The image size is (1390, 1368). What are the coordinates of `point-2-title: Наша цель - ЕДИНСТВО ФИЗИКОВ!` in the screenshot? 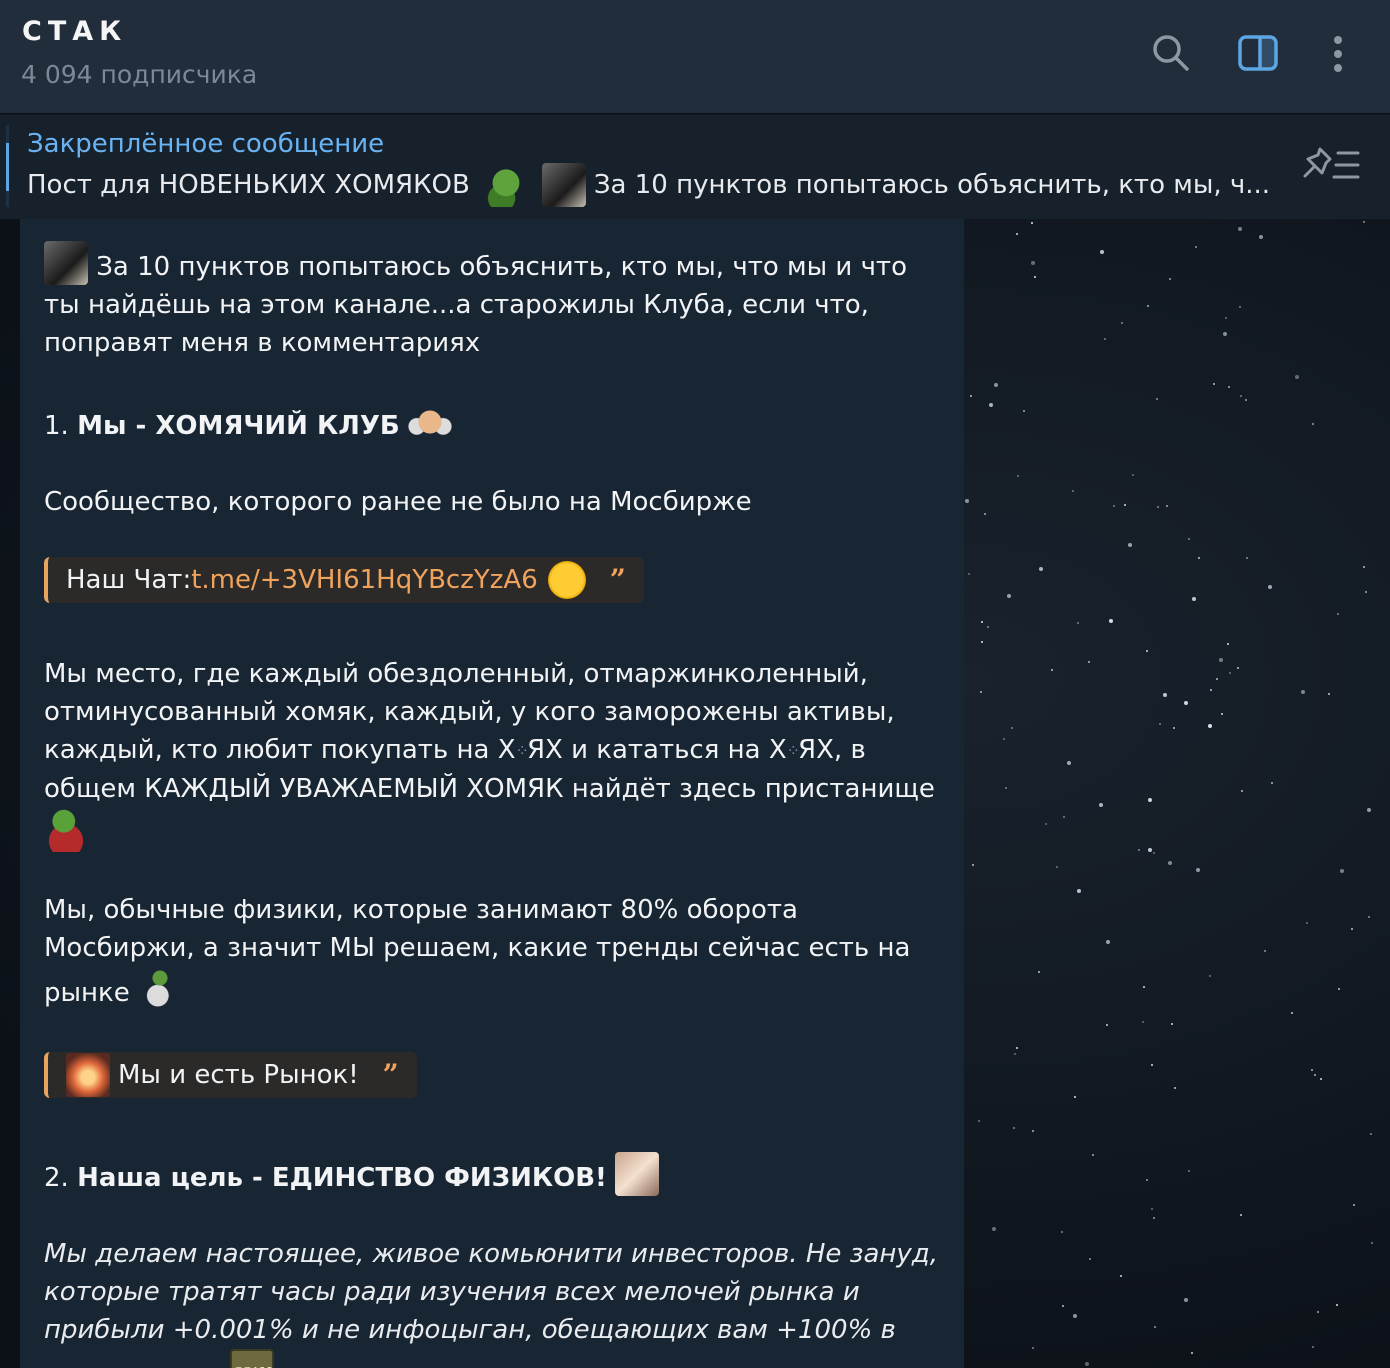 It's located at (342, 1178).